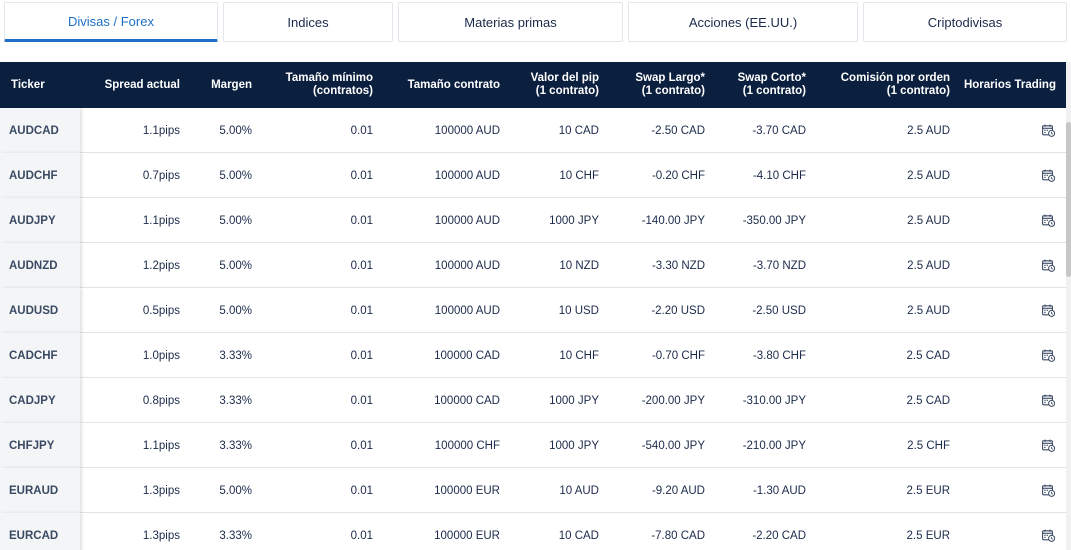  What do you see at coordinates (678, 175) in the screenshot?
I see `swap-long-cell: -0.20 CHF` at bounding box center [678, 175].